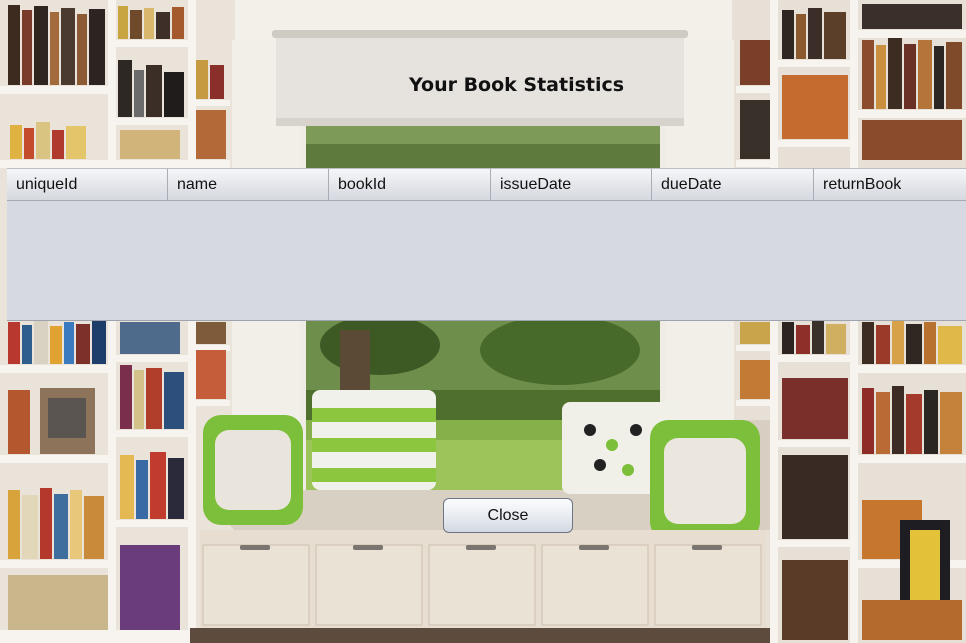 The width and height of the screenshot is (966, 643). What do you see at coordinates (890, 184) in the screenshot?
I see `column-header-returnbook: returnBook` at bounding box center [890, 184].